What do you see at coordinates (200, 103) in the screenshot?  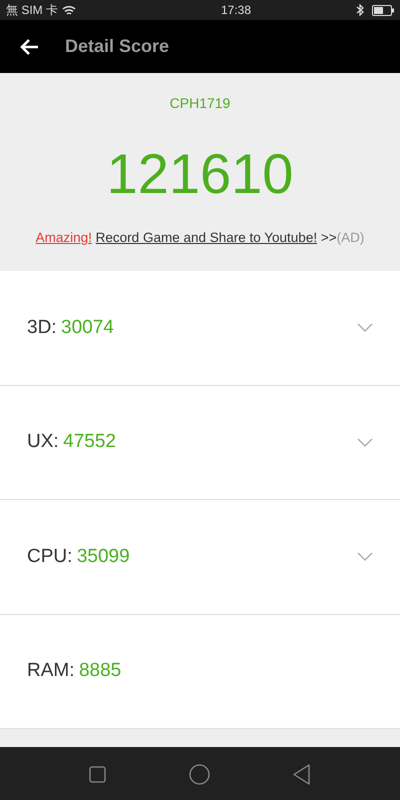 I see `device-name: CPH1719` at bounding box center [200, 103].